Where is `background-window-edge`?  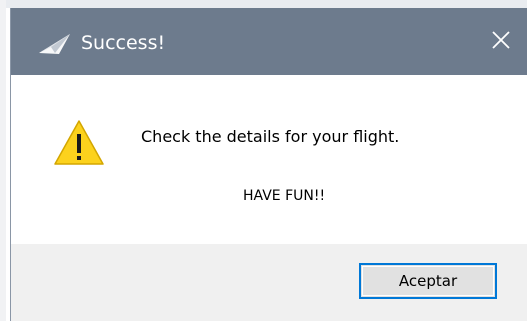 background-window-edge is located at coordinates (3, 160).